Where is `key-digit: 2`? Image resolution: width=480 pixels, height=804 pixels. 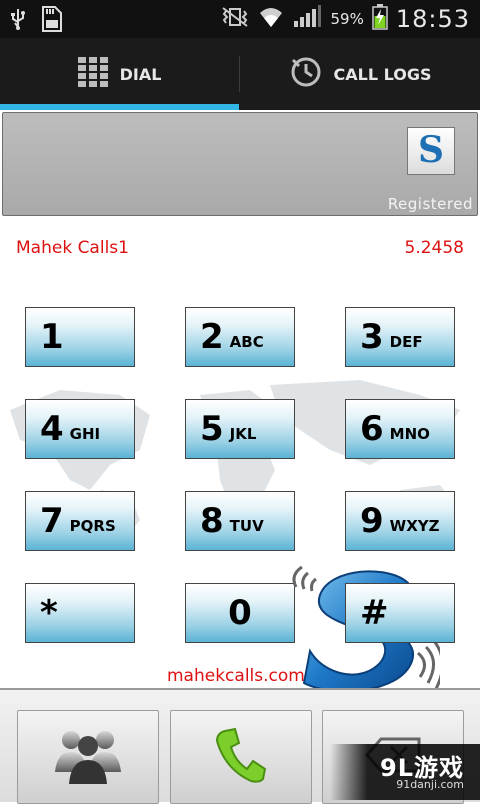 key-digit: 2 is located at coordinates (212, 337).